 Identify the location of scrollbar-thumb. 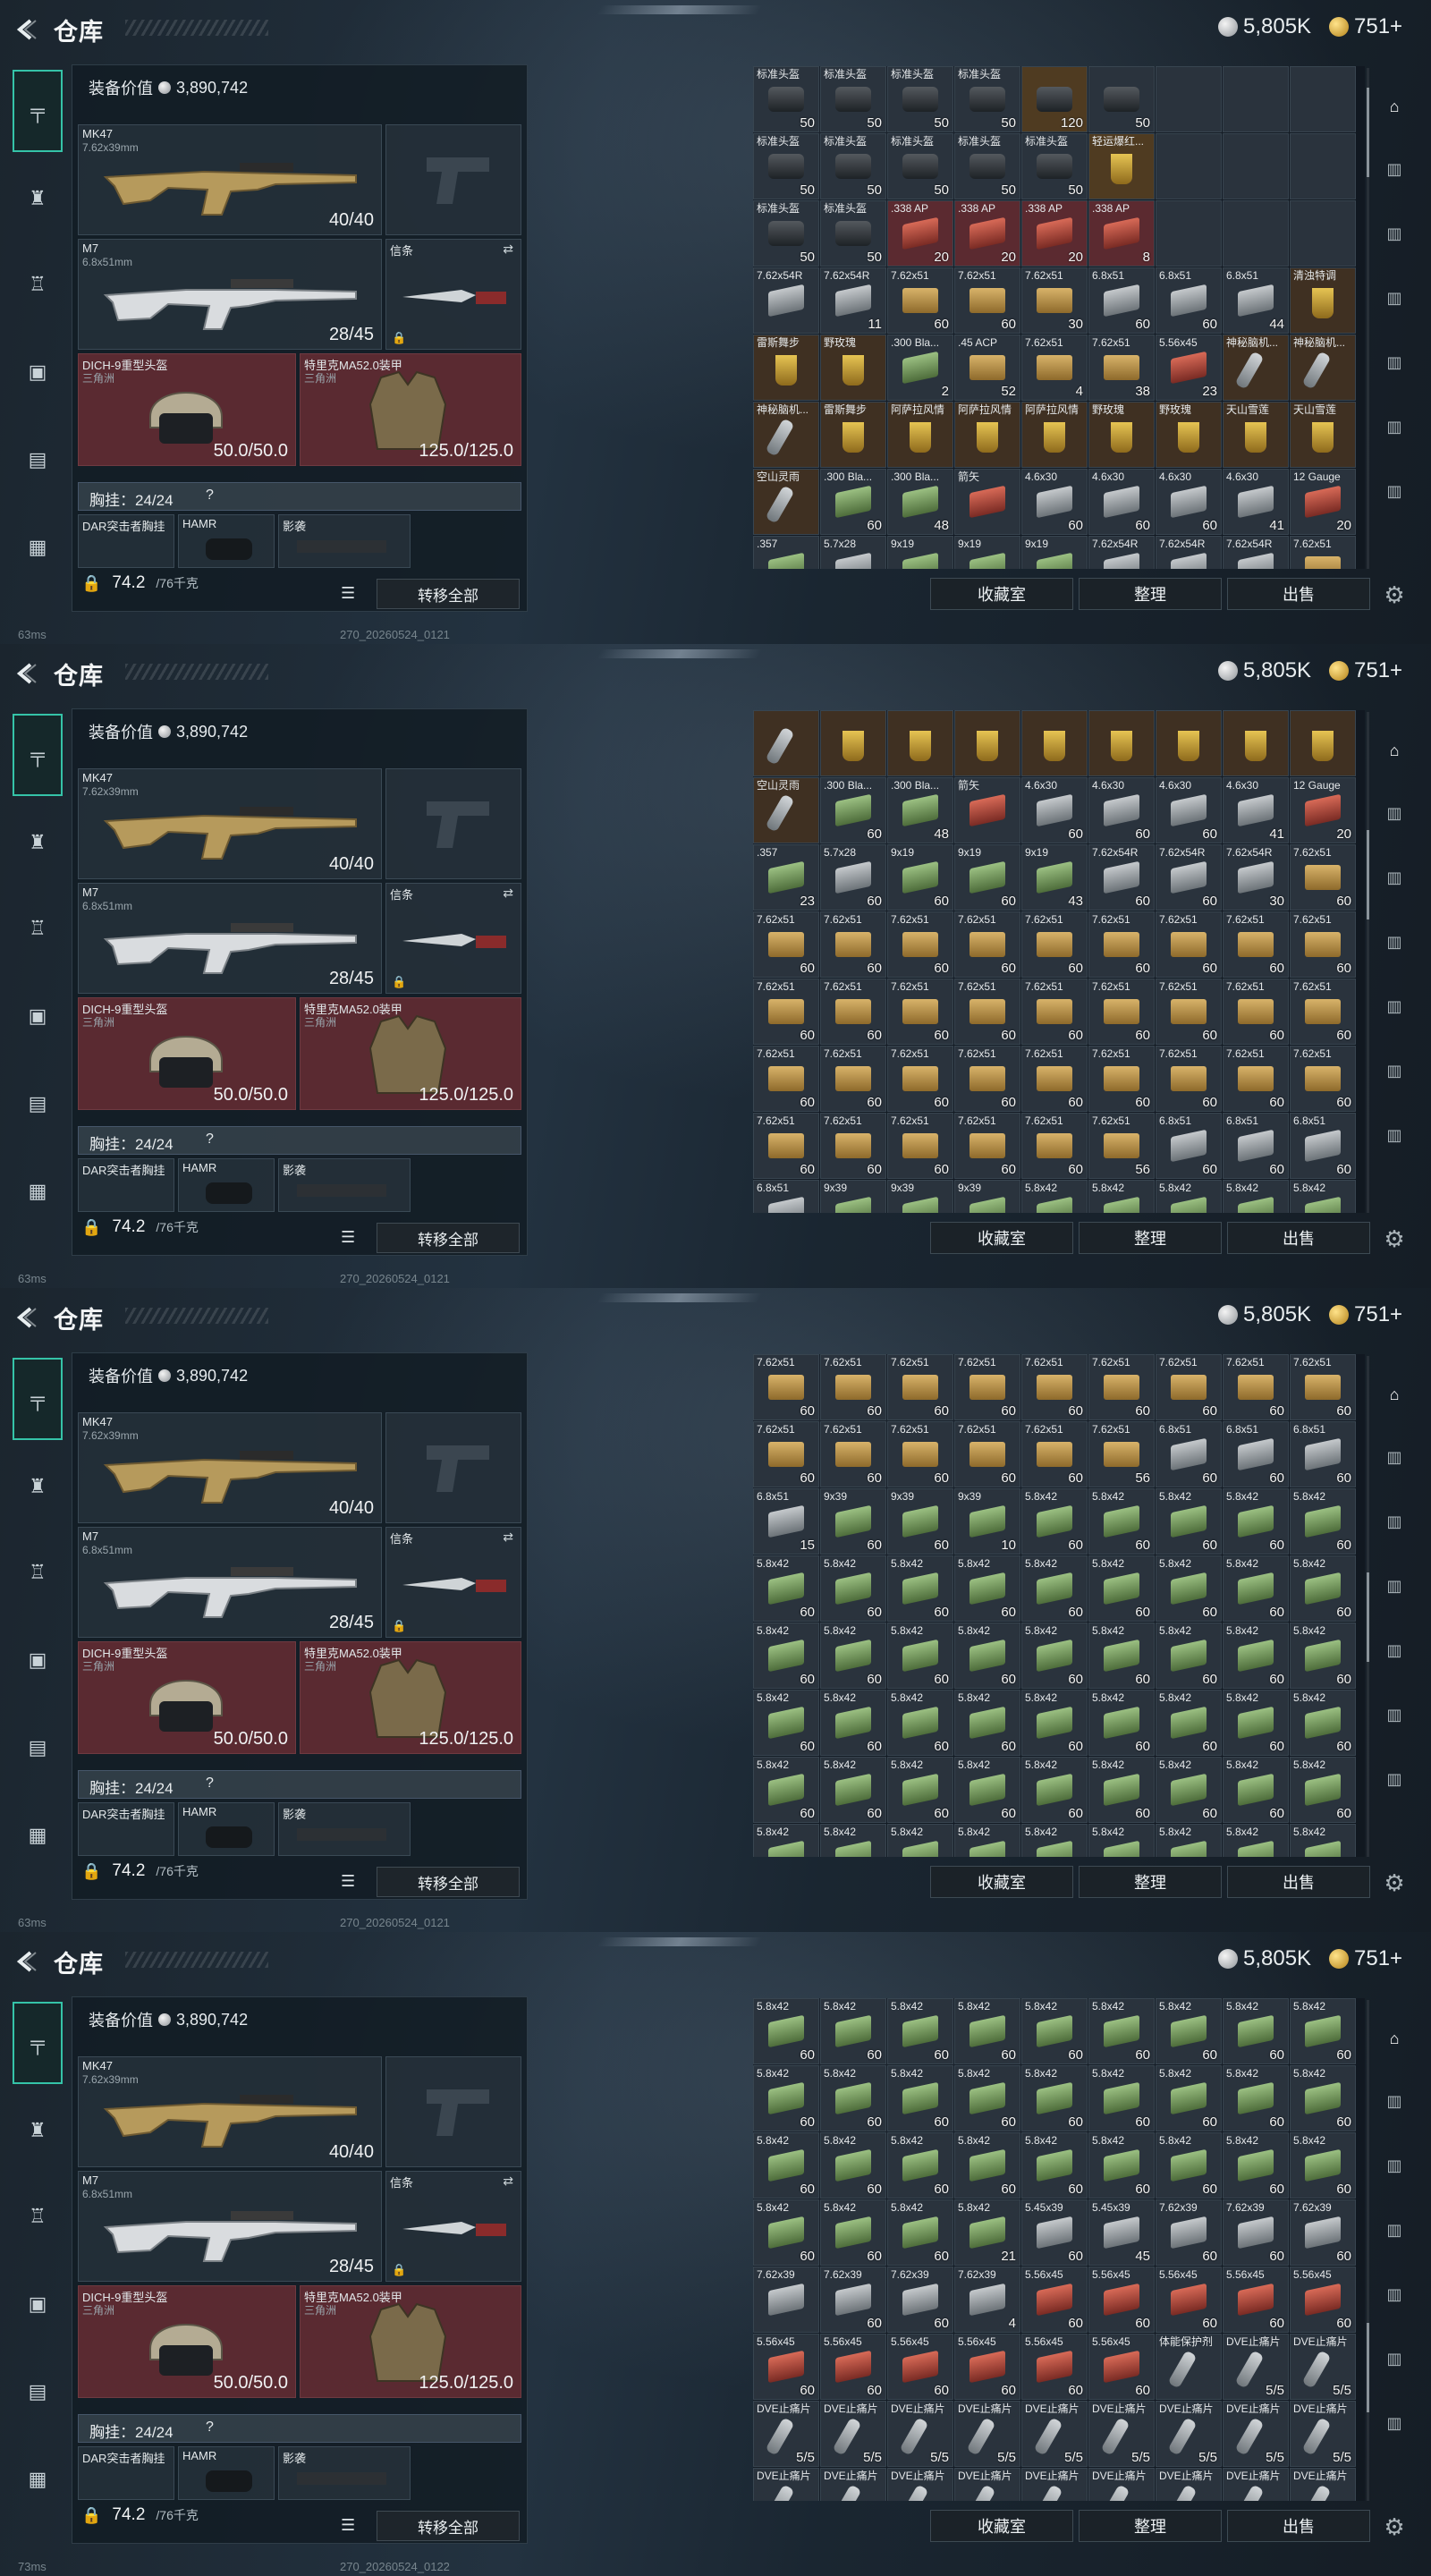
(1368, 2367).